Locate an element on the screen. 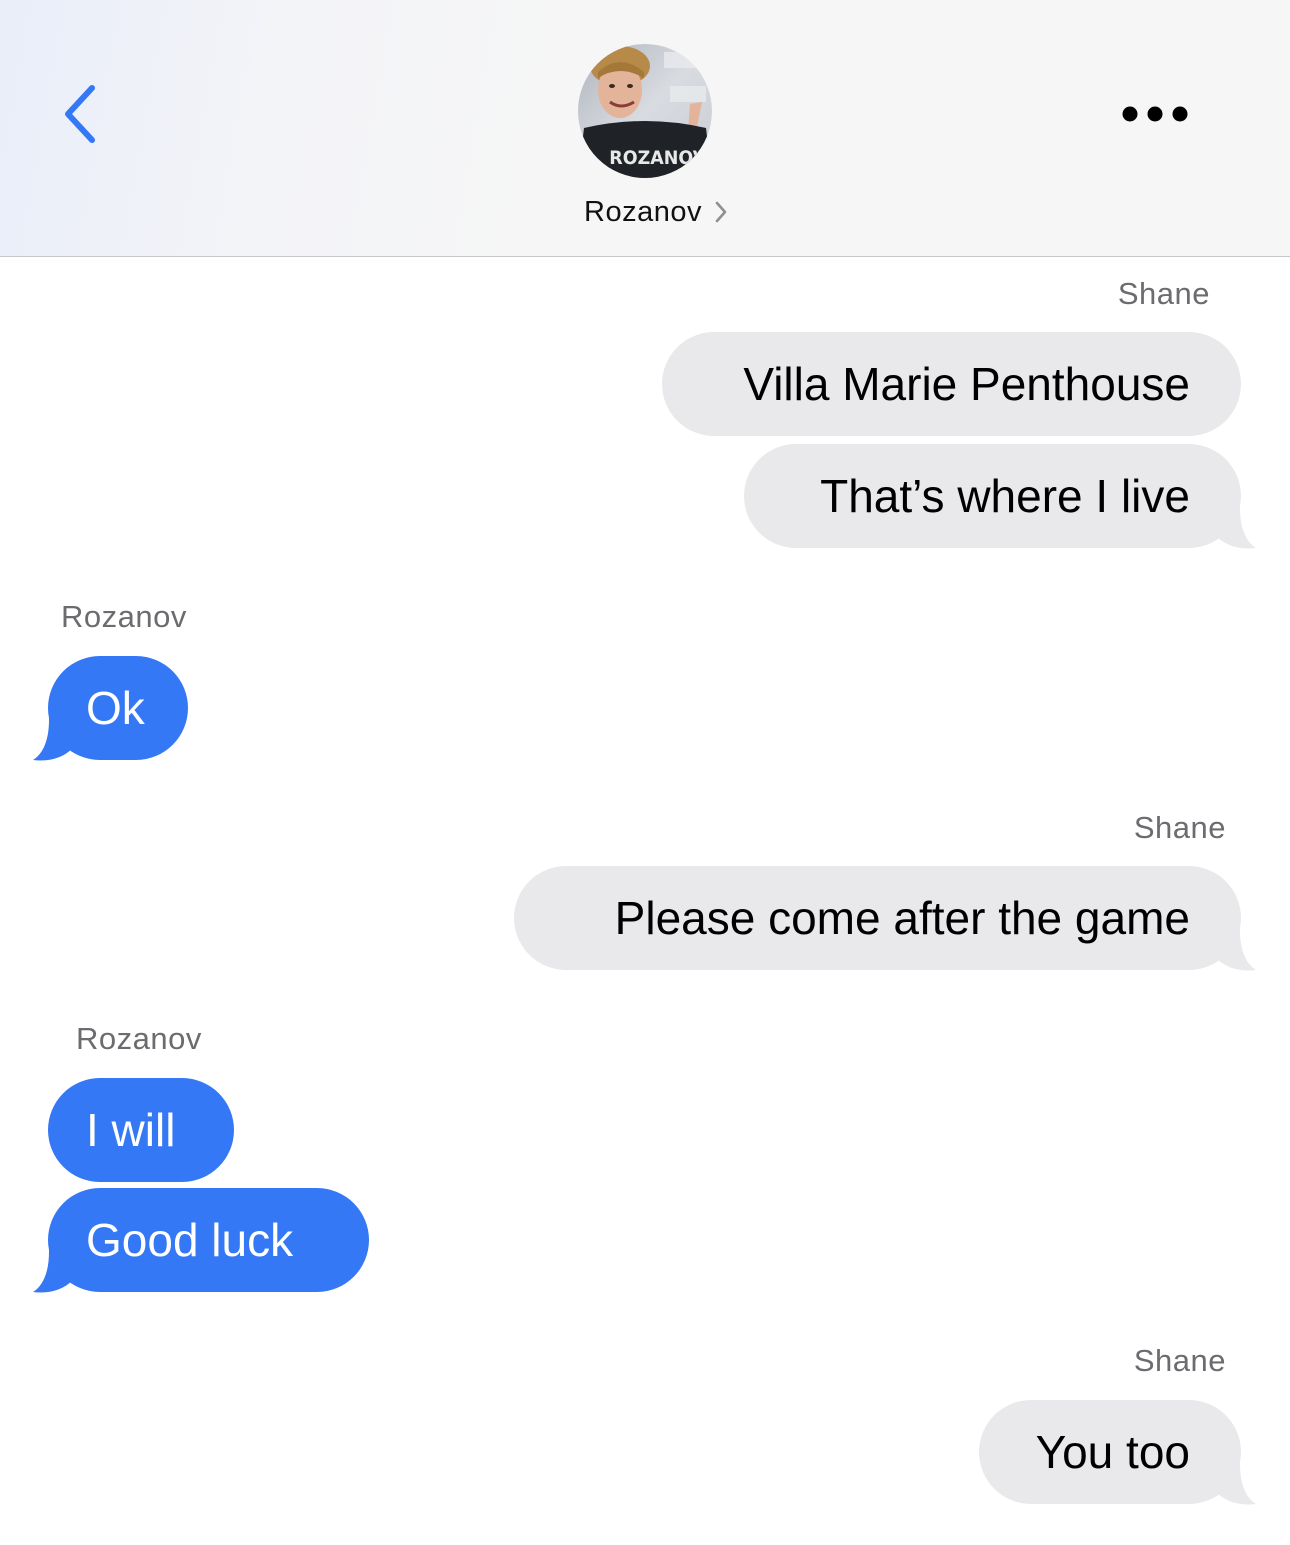  avatar-jersey-text: ROZANOV is located at coordinates (658, 158).